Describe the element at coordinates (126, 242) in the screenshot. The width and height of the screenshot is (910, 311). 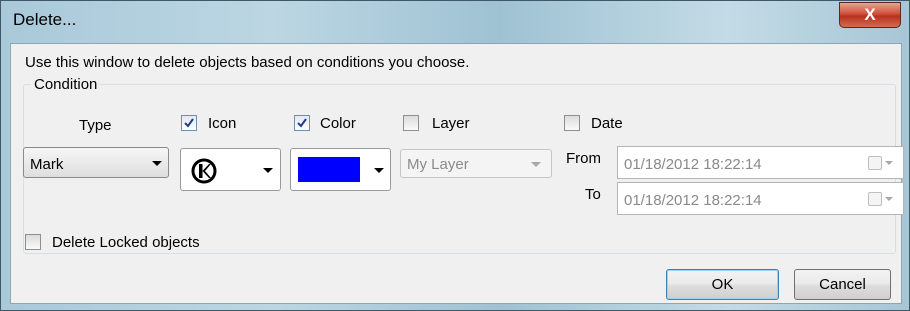
I see `delete-locked-label: Delete Locked objects` at that location.